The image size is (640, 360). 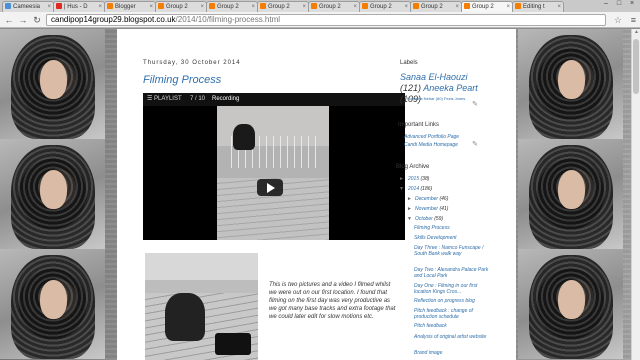 I want to click on archive-post: Pitch feedback, so click(x=430, y=326).